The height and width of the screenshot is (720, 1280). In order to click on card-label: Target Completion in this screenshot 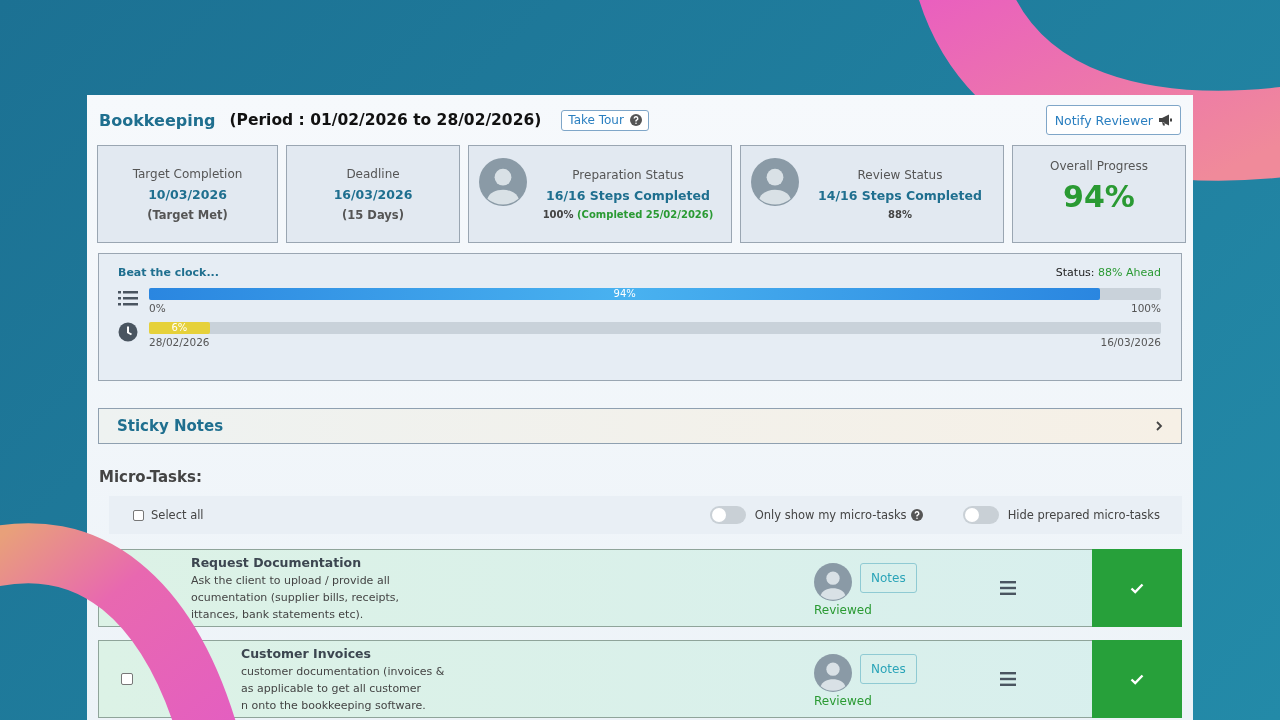, I will do `click(187, 173)`.